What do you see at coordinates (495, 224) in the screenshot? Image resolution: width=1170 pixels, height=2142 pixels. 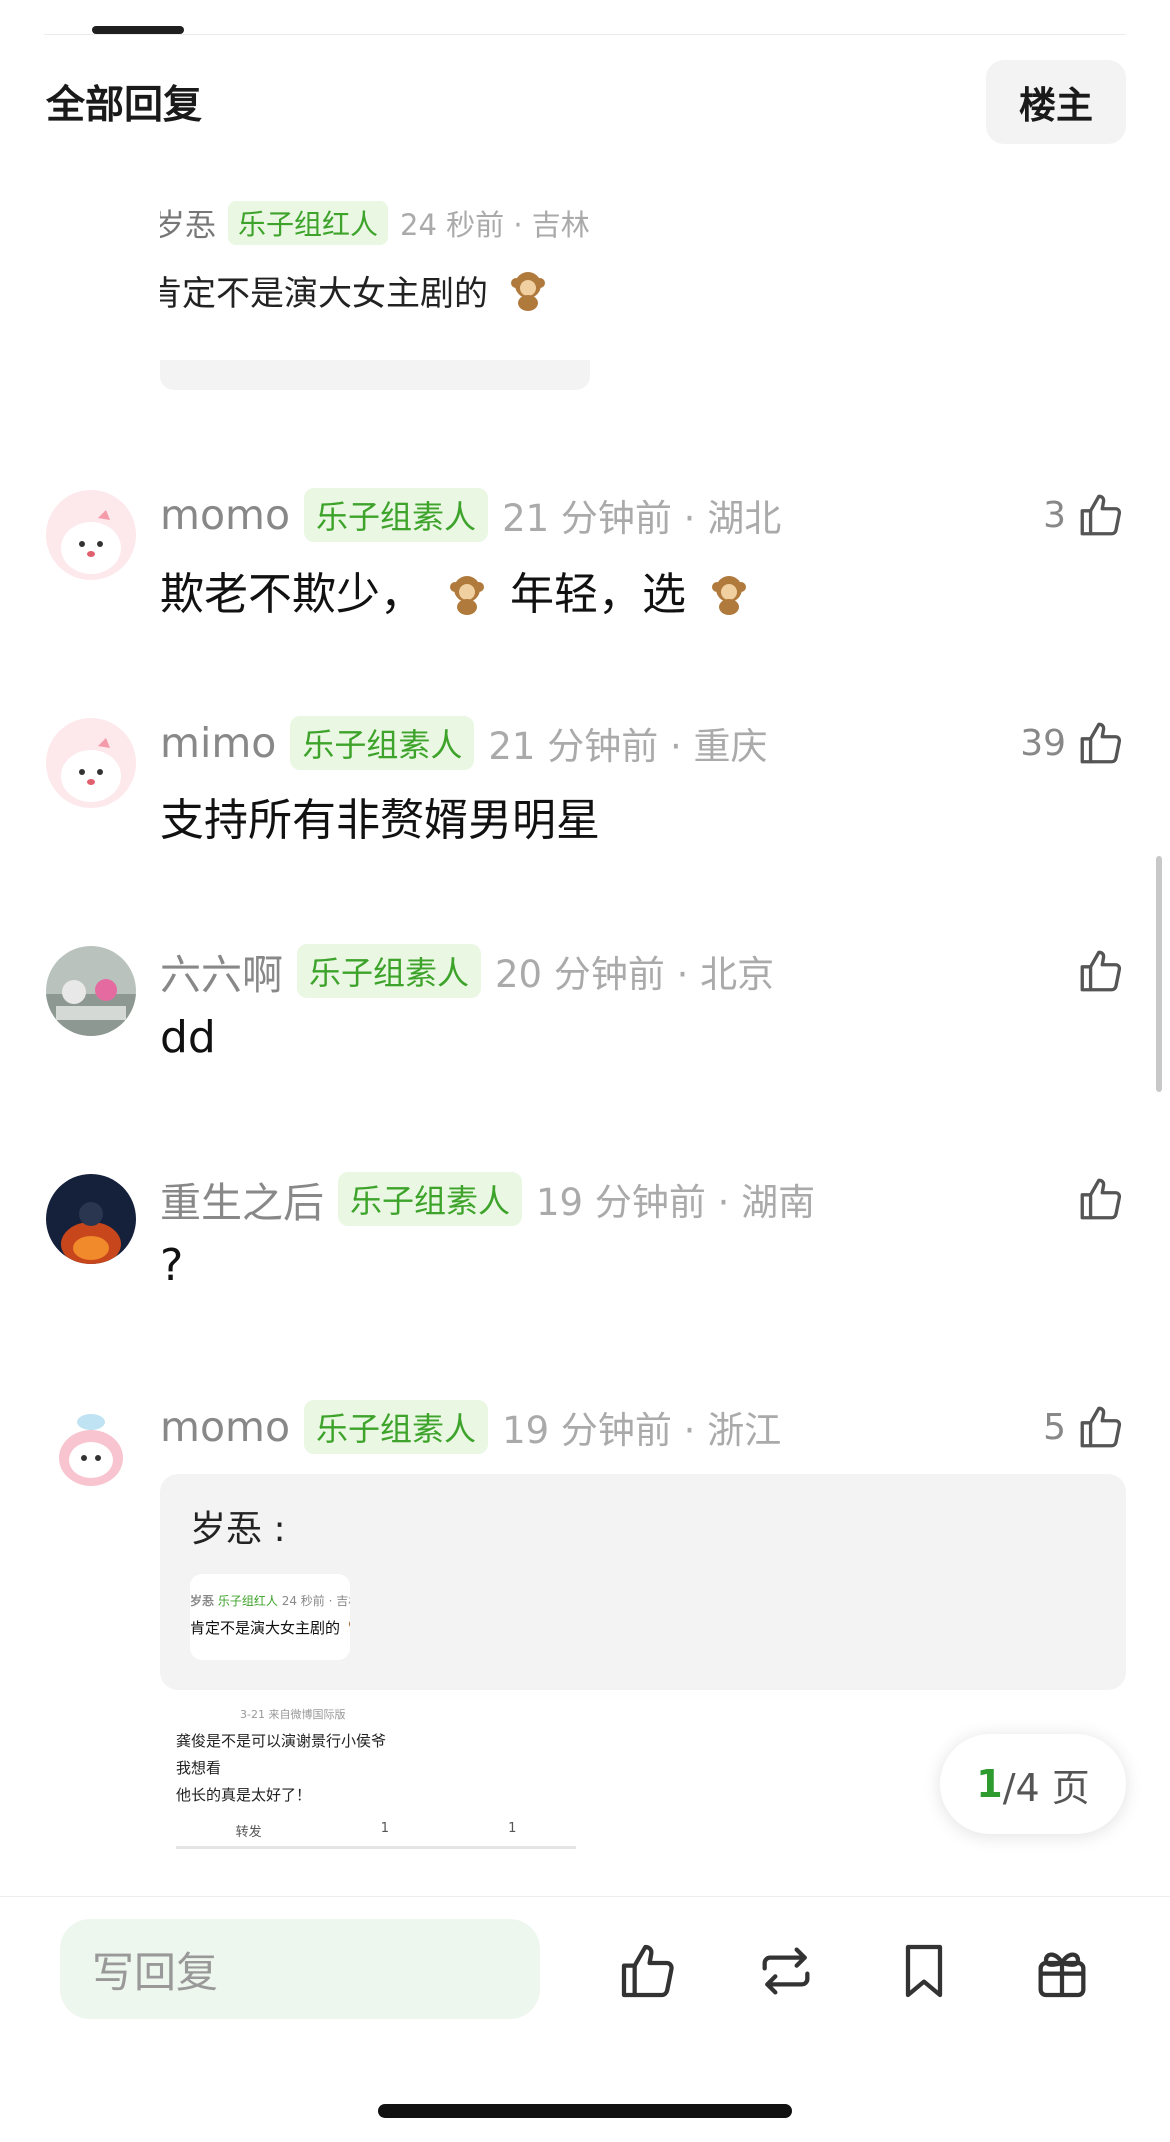 I see `quoted-meta: 24 秒前 · 吉林` at bounding box center [495, 224].